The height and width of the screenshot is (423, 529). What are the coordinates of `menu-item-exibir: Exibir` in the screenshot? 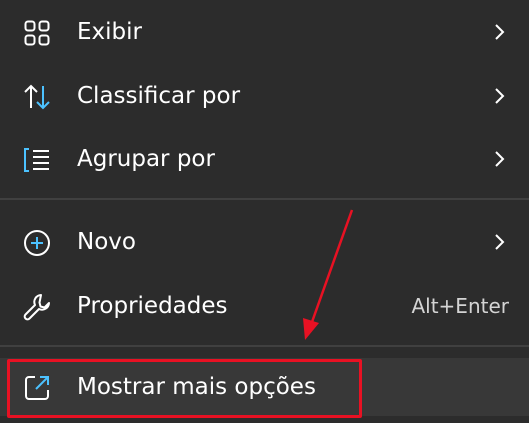 It's located at (264, 32).